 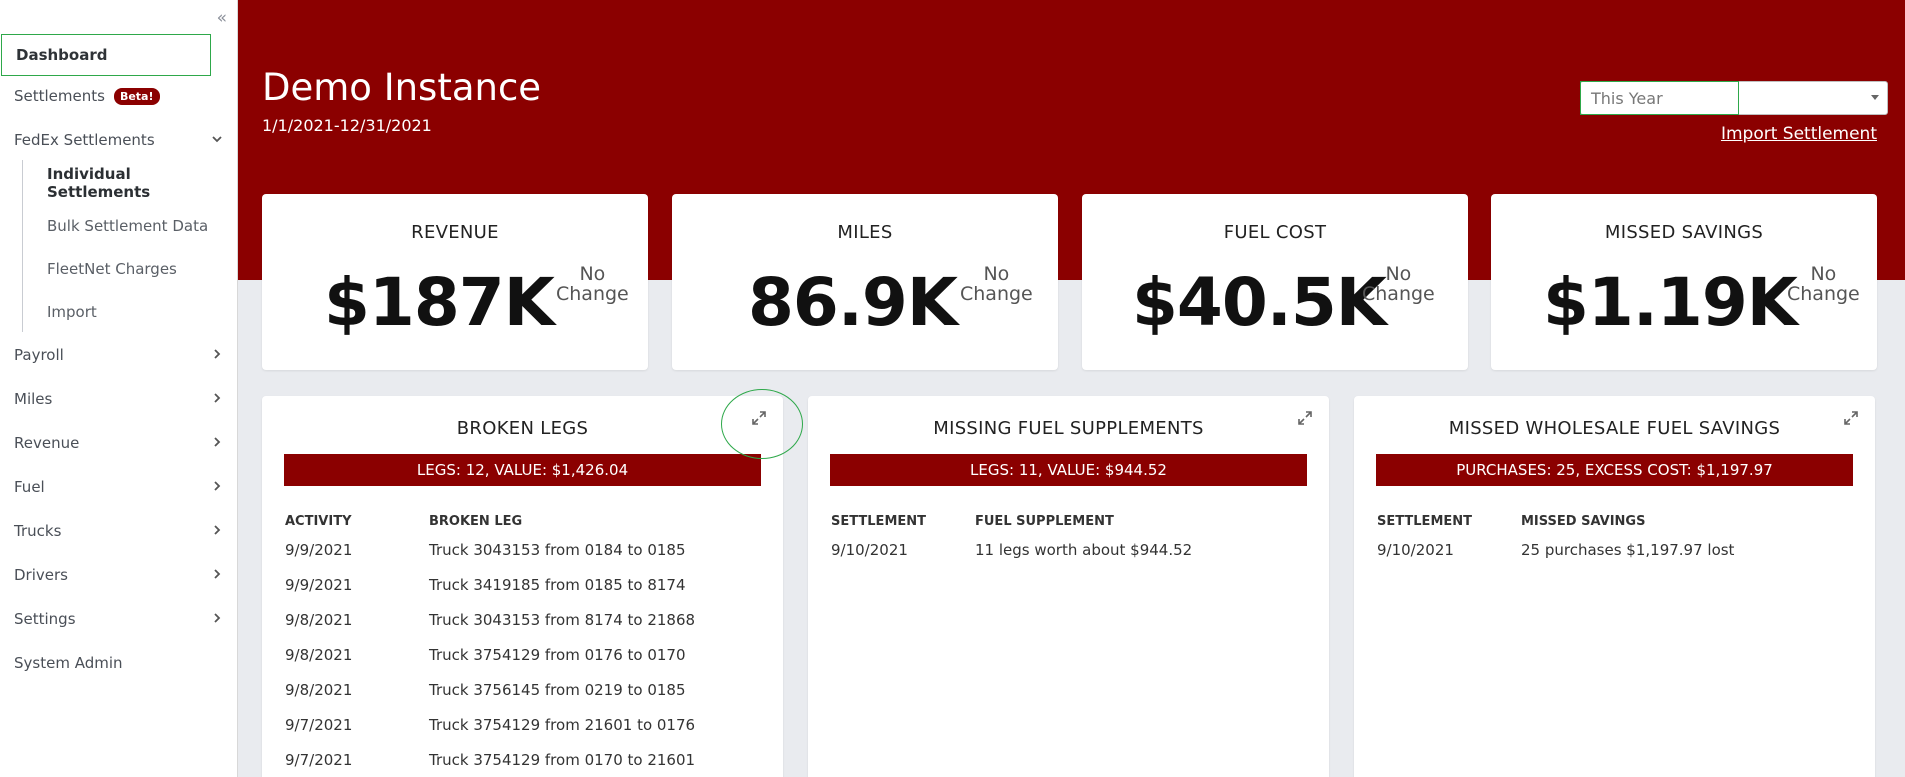 What do you see at coordinates (45, 619) in the screenshot?
I see `sidebar-item-label: Settings` at bounding box center [45, 619].